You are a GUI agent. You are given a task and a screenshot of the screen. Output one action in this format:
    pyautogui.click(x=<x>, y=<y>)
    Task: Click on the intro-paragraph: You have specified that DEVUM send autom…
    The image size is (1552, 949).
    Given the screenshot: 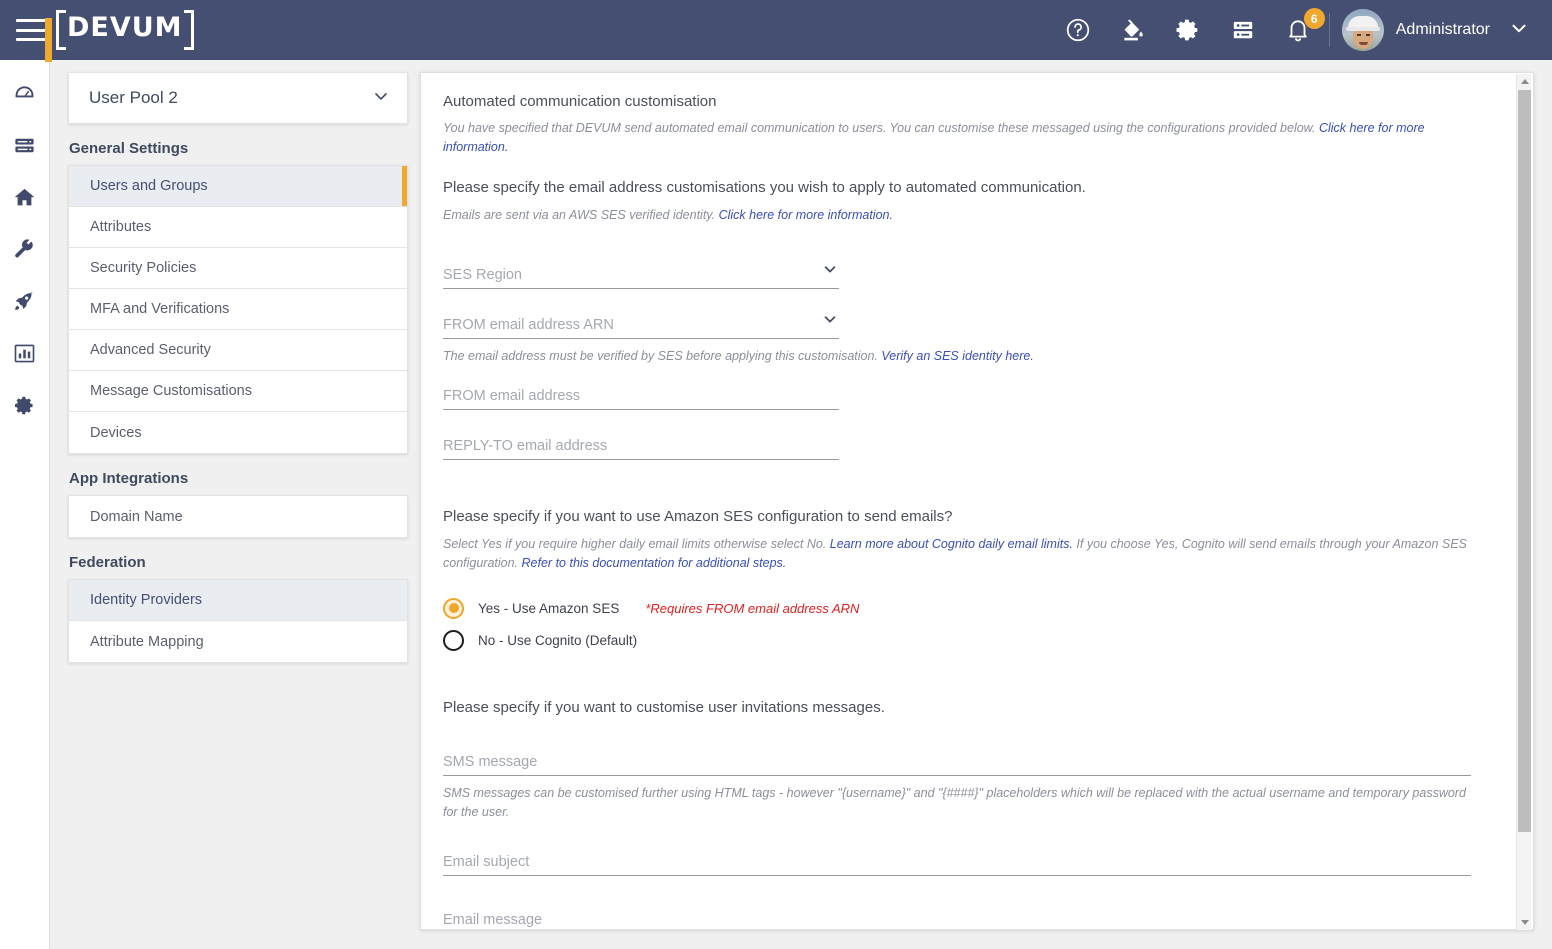 What is the action you would take?
    pyautogui.click(x=943, y=138)
    